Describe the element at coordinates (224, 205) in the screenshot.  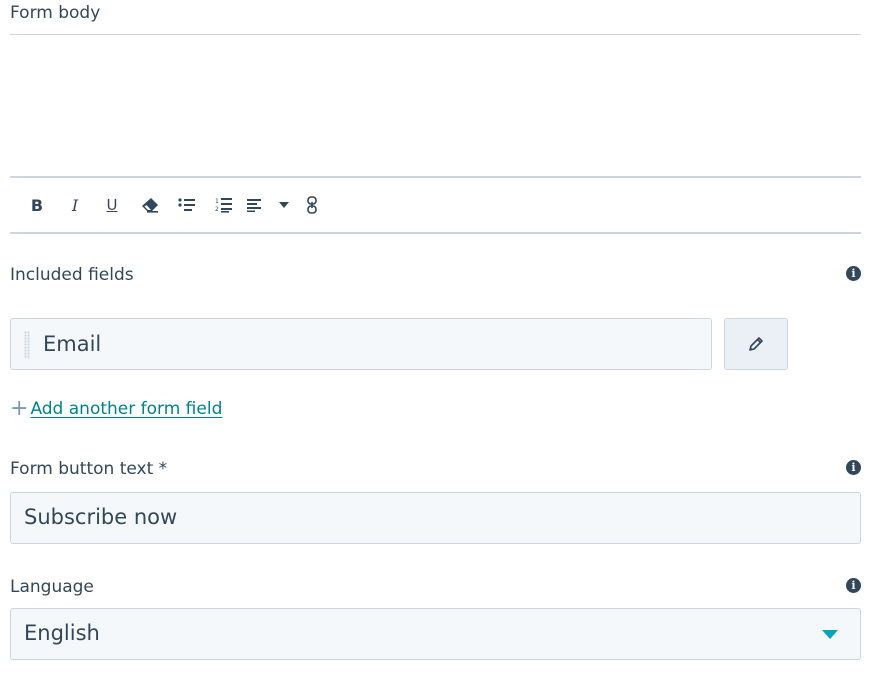
I see `numbered-list-icon: 12` at that location.